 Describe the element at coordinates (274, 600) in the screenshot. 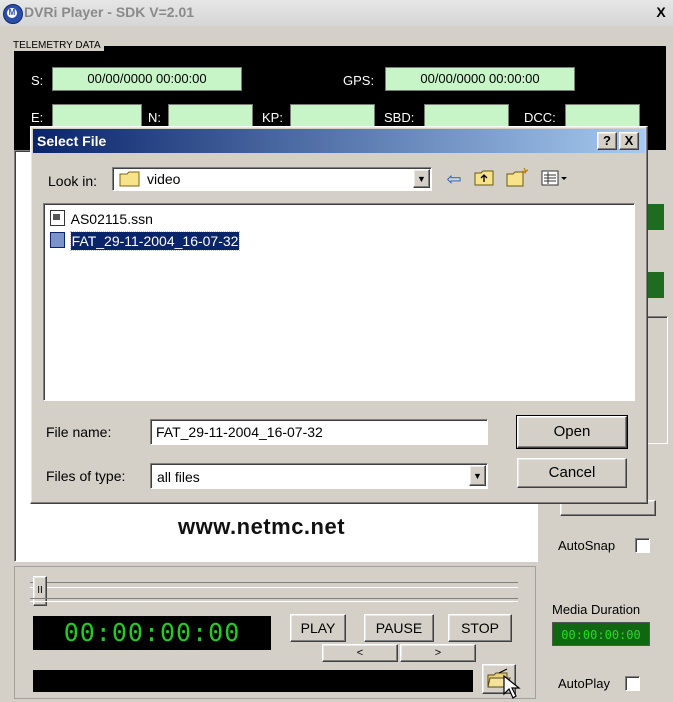

I see `seek-line` at that location.